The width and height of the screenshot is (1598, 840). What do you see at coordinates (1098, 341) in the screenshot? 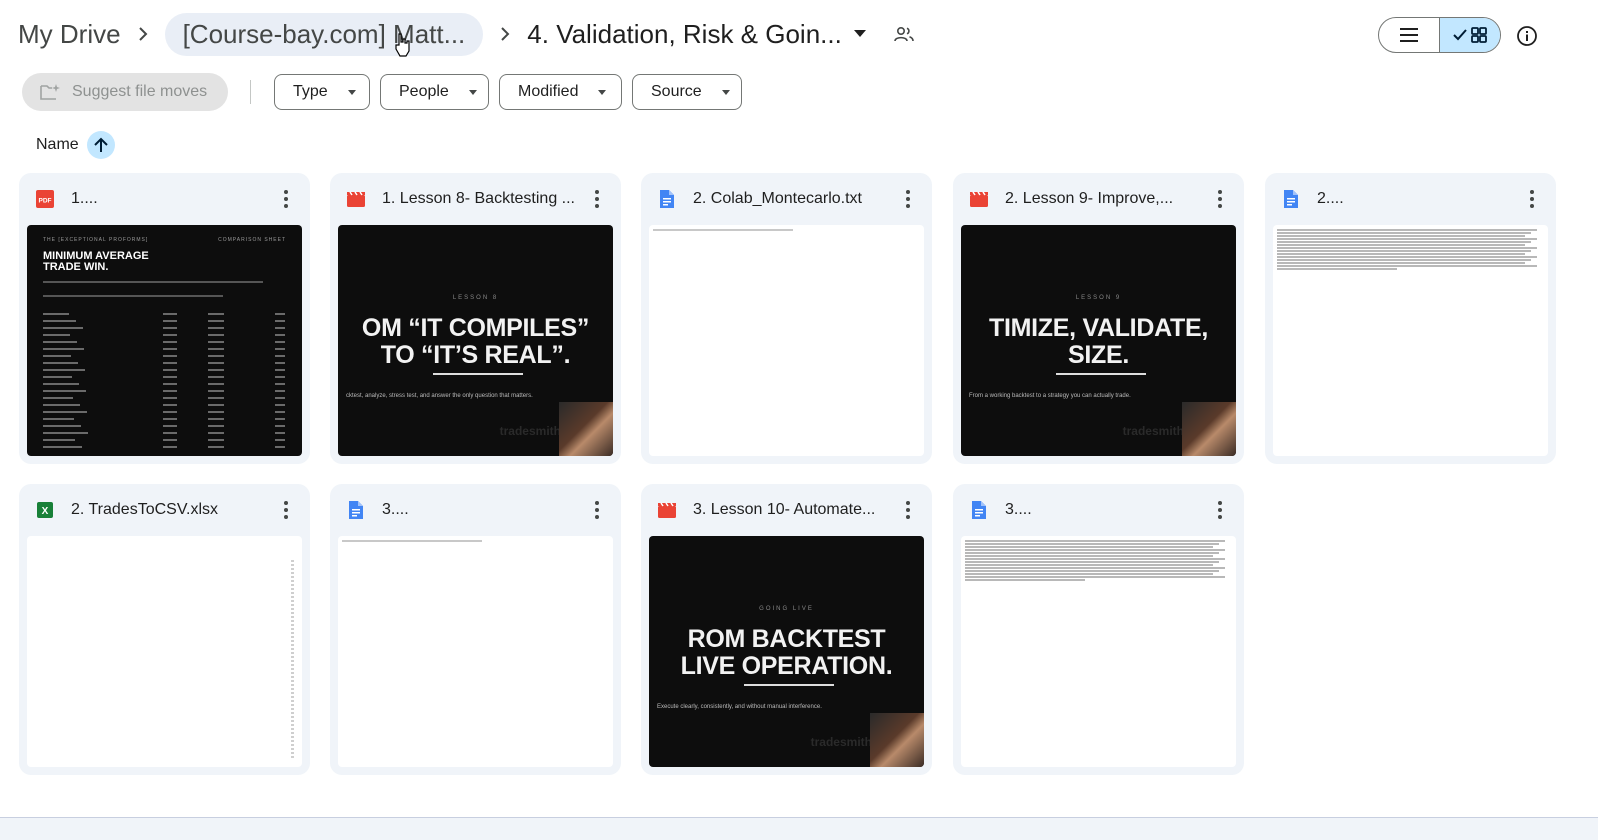
I see `slide-title: TIMIZE, VALIDATE, SIZE.` at bounding box center [1098, 341].